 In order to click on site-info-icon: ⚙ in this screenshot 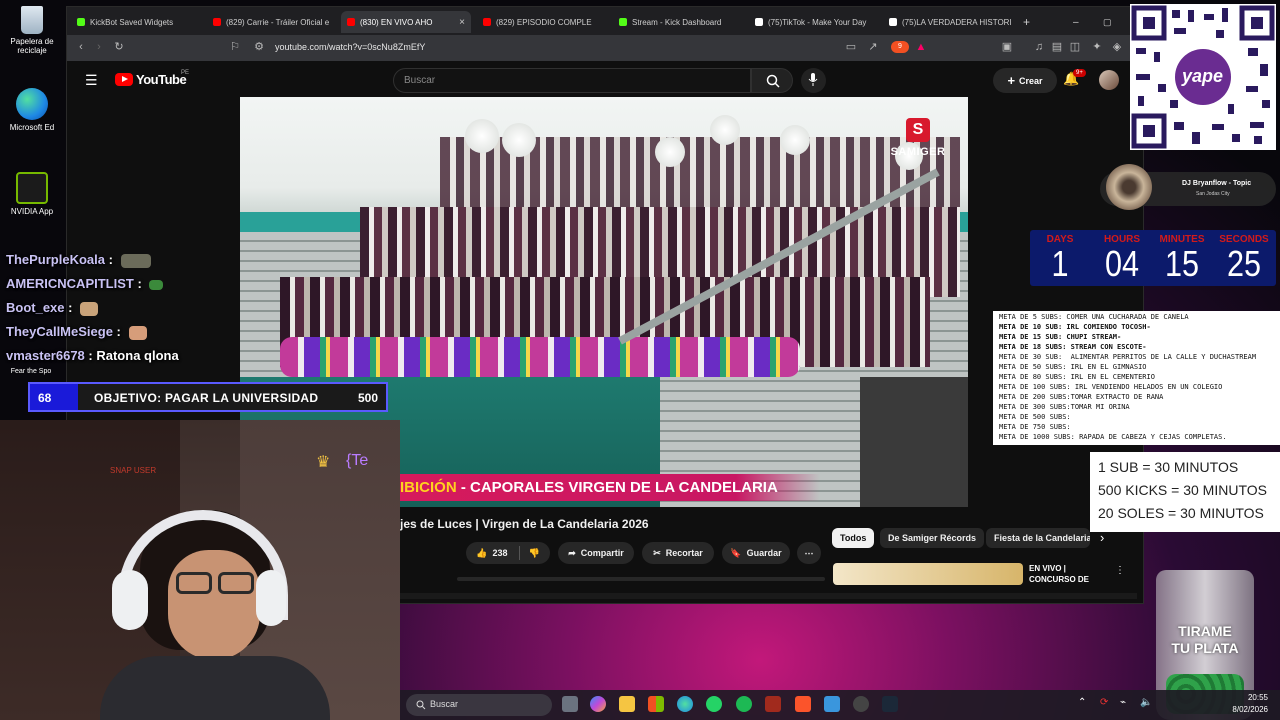, I will do `click(259, 47)`.